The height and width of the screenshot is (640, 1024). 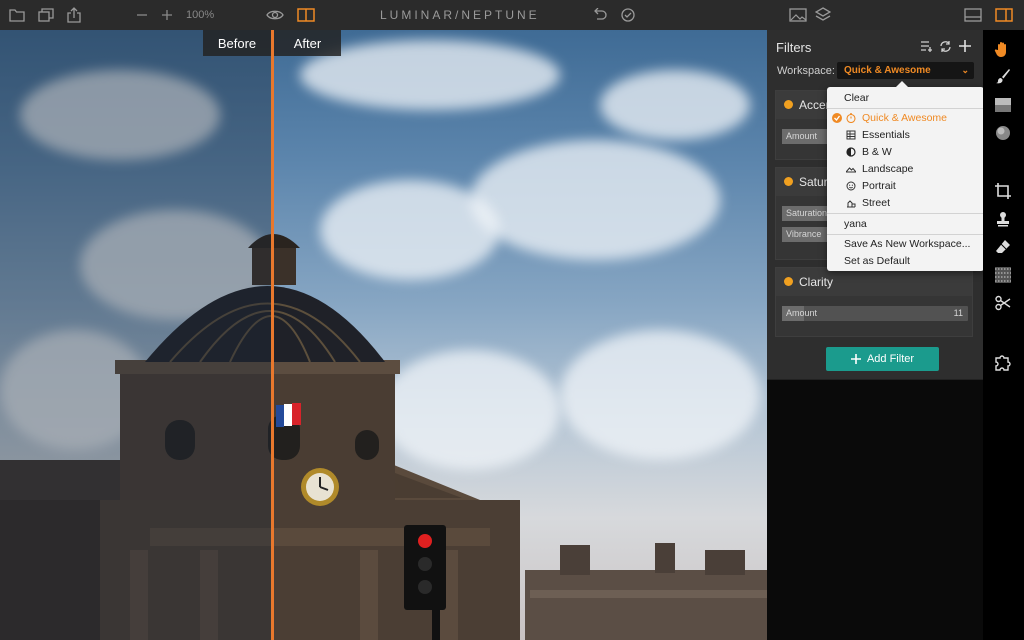 I want to click on stopwatch-icon, so click(x=851, y=118).